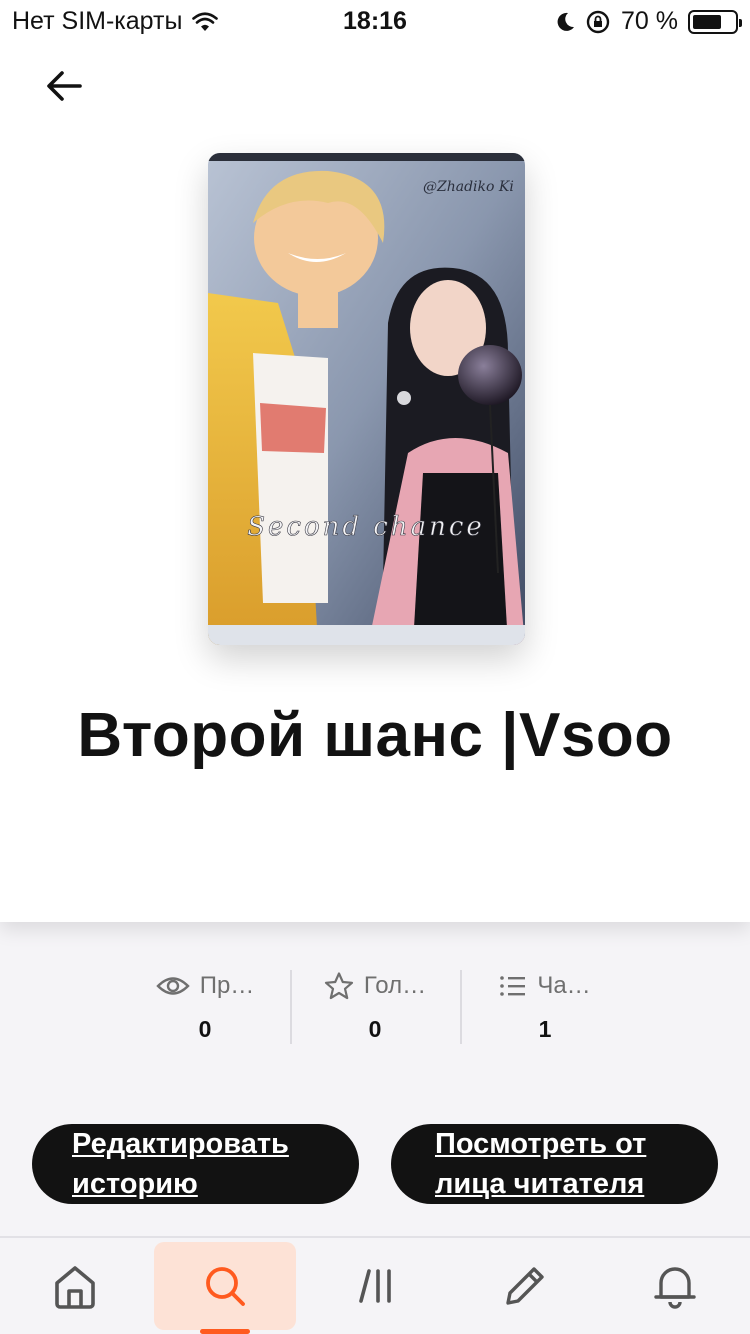 The height and width of the screenshot is (1334, 750). I want to click on moon-icon, so click(566, 21).